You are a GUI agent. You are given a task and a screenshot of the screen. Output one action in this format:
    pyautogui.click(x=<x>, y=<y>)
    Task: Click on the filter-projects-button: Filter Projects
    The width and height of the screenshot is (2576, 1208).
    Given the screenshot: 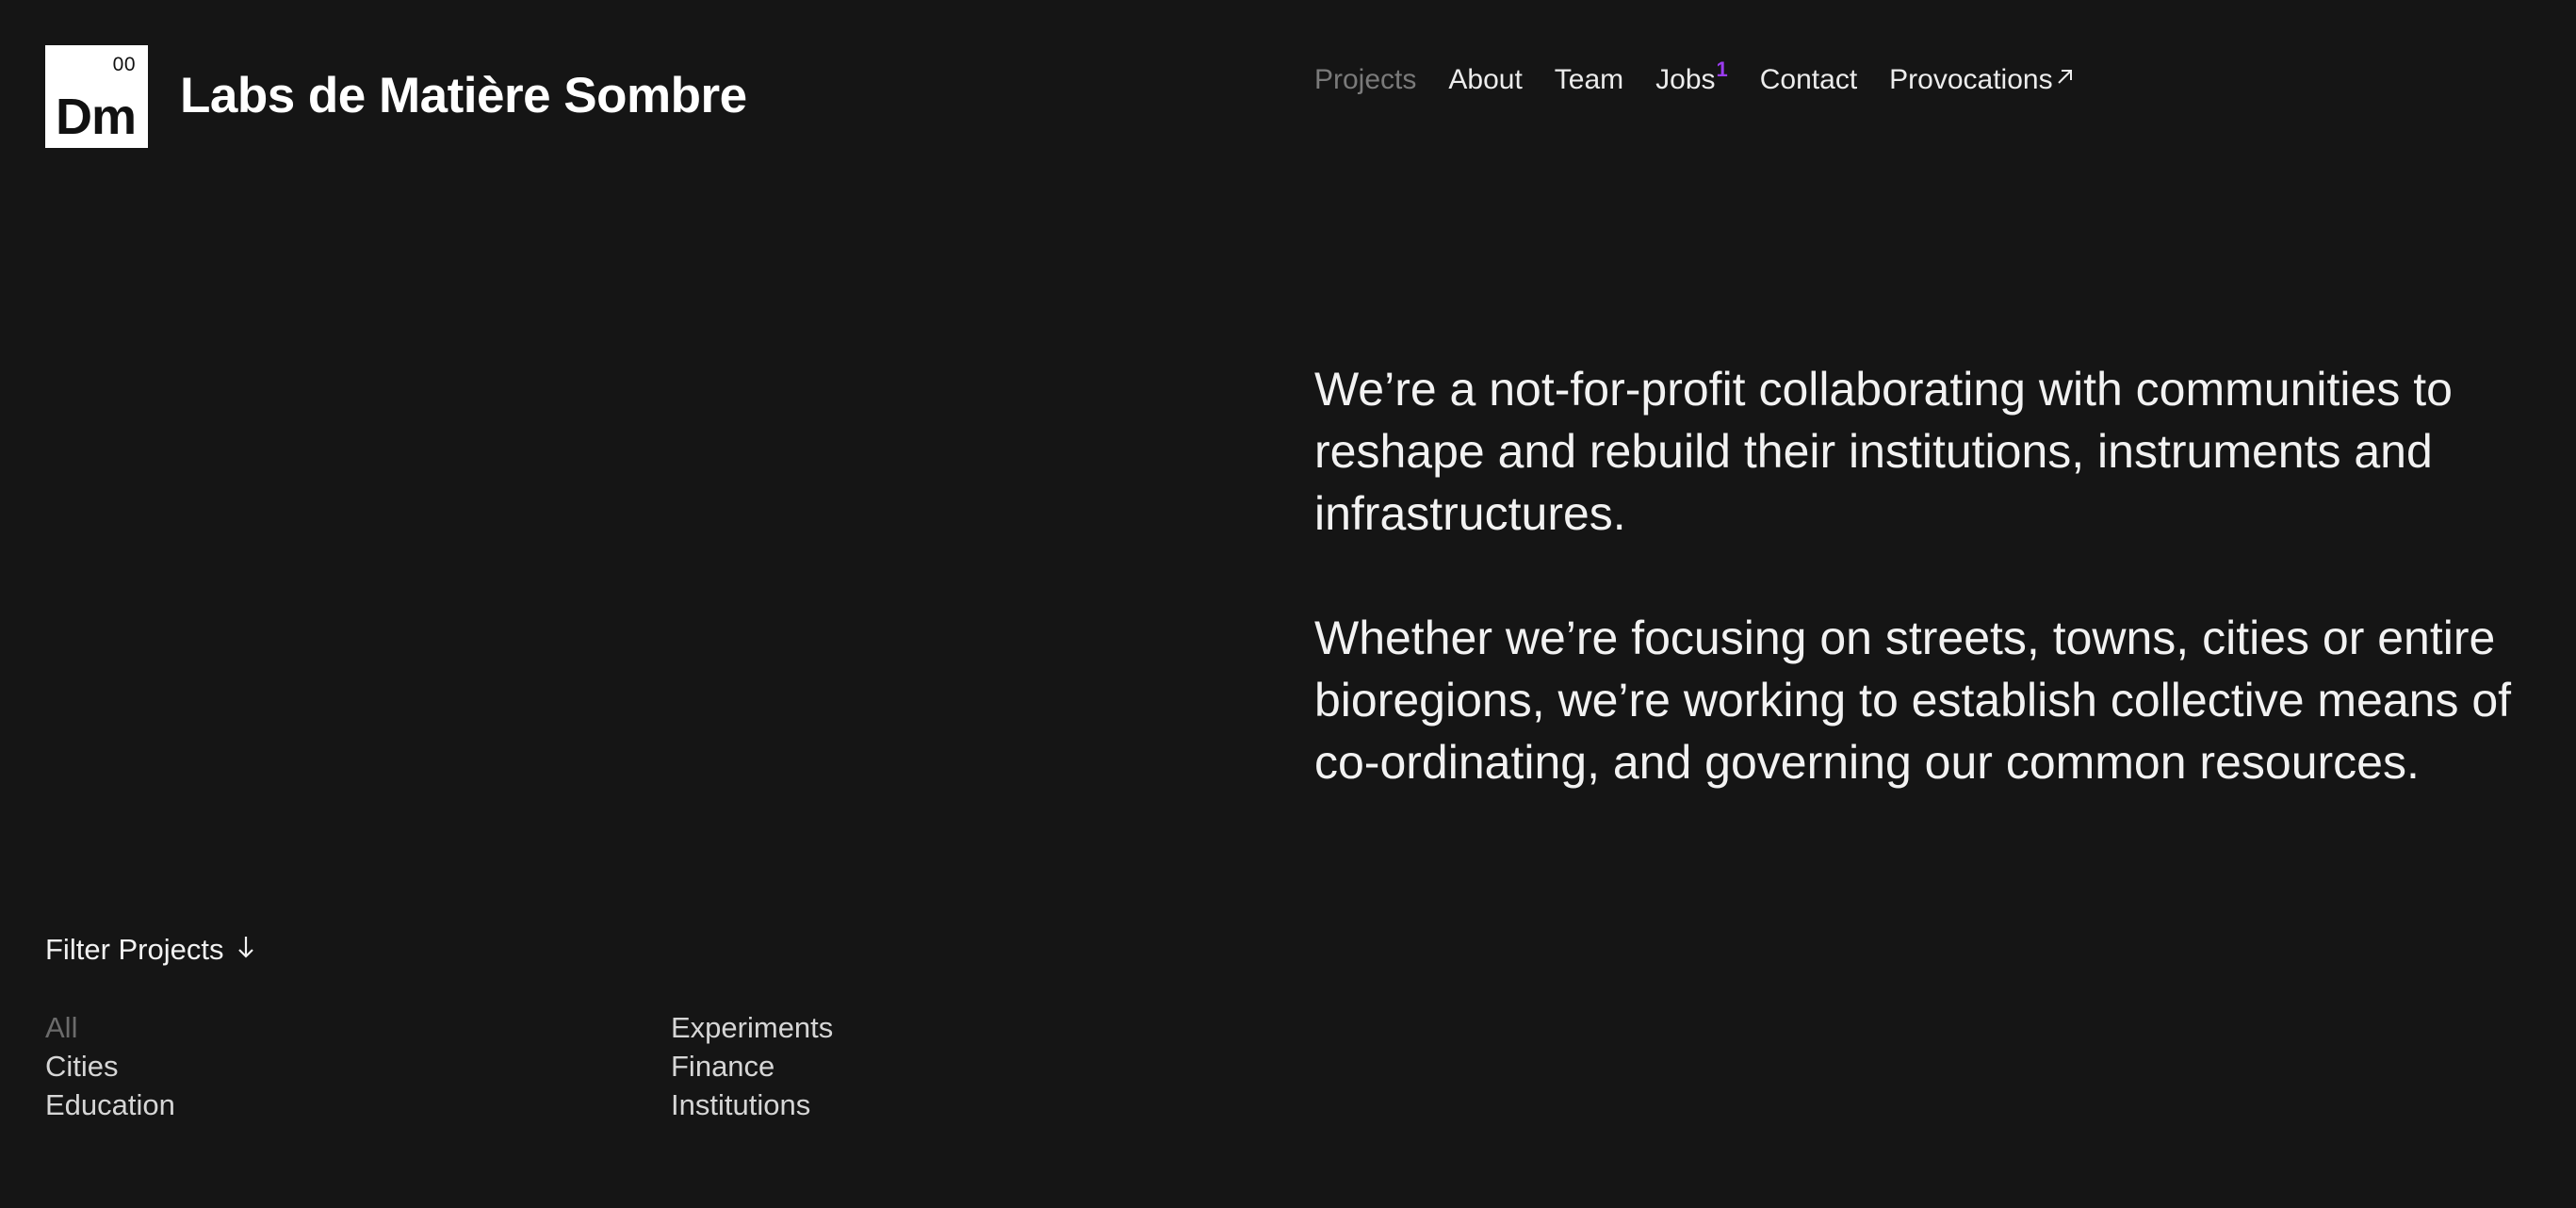 What is the action you would take?
    pyautogui.click(x=150, y=950)
    